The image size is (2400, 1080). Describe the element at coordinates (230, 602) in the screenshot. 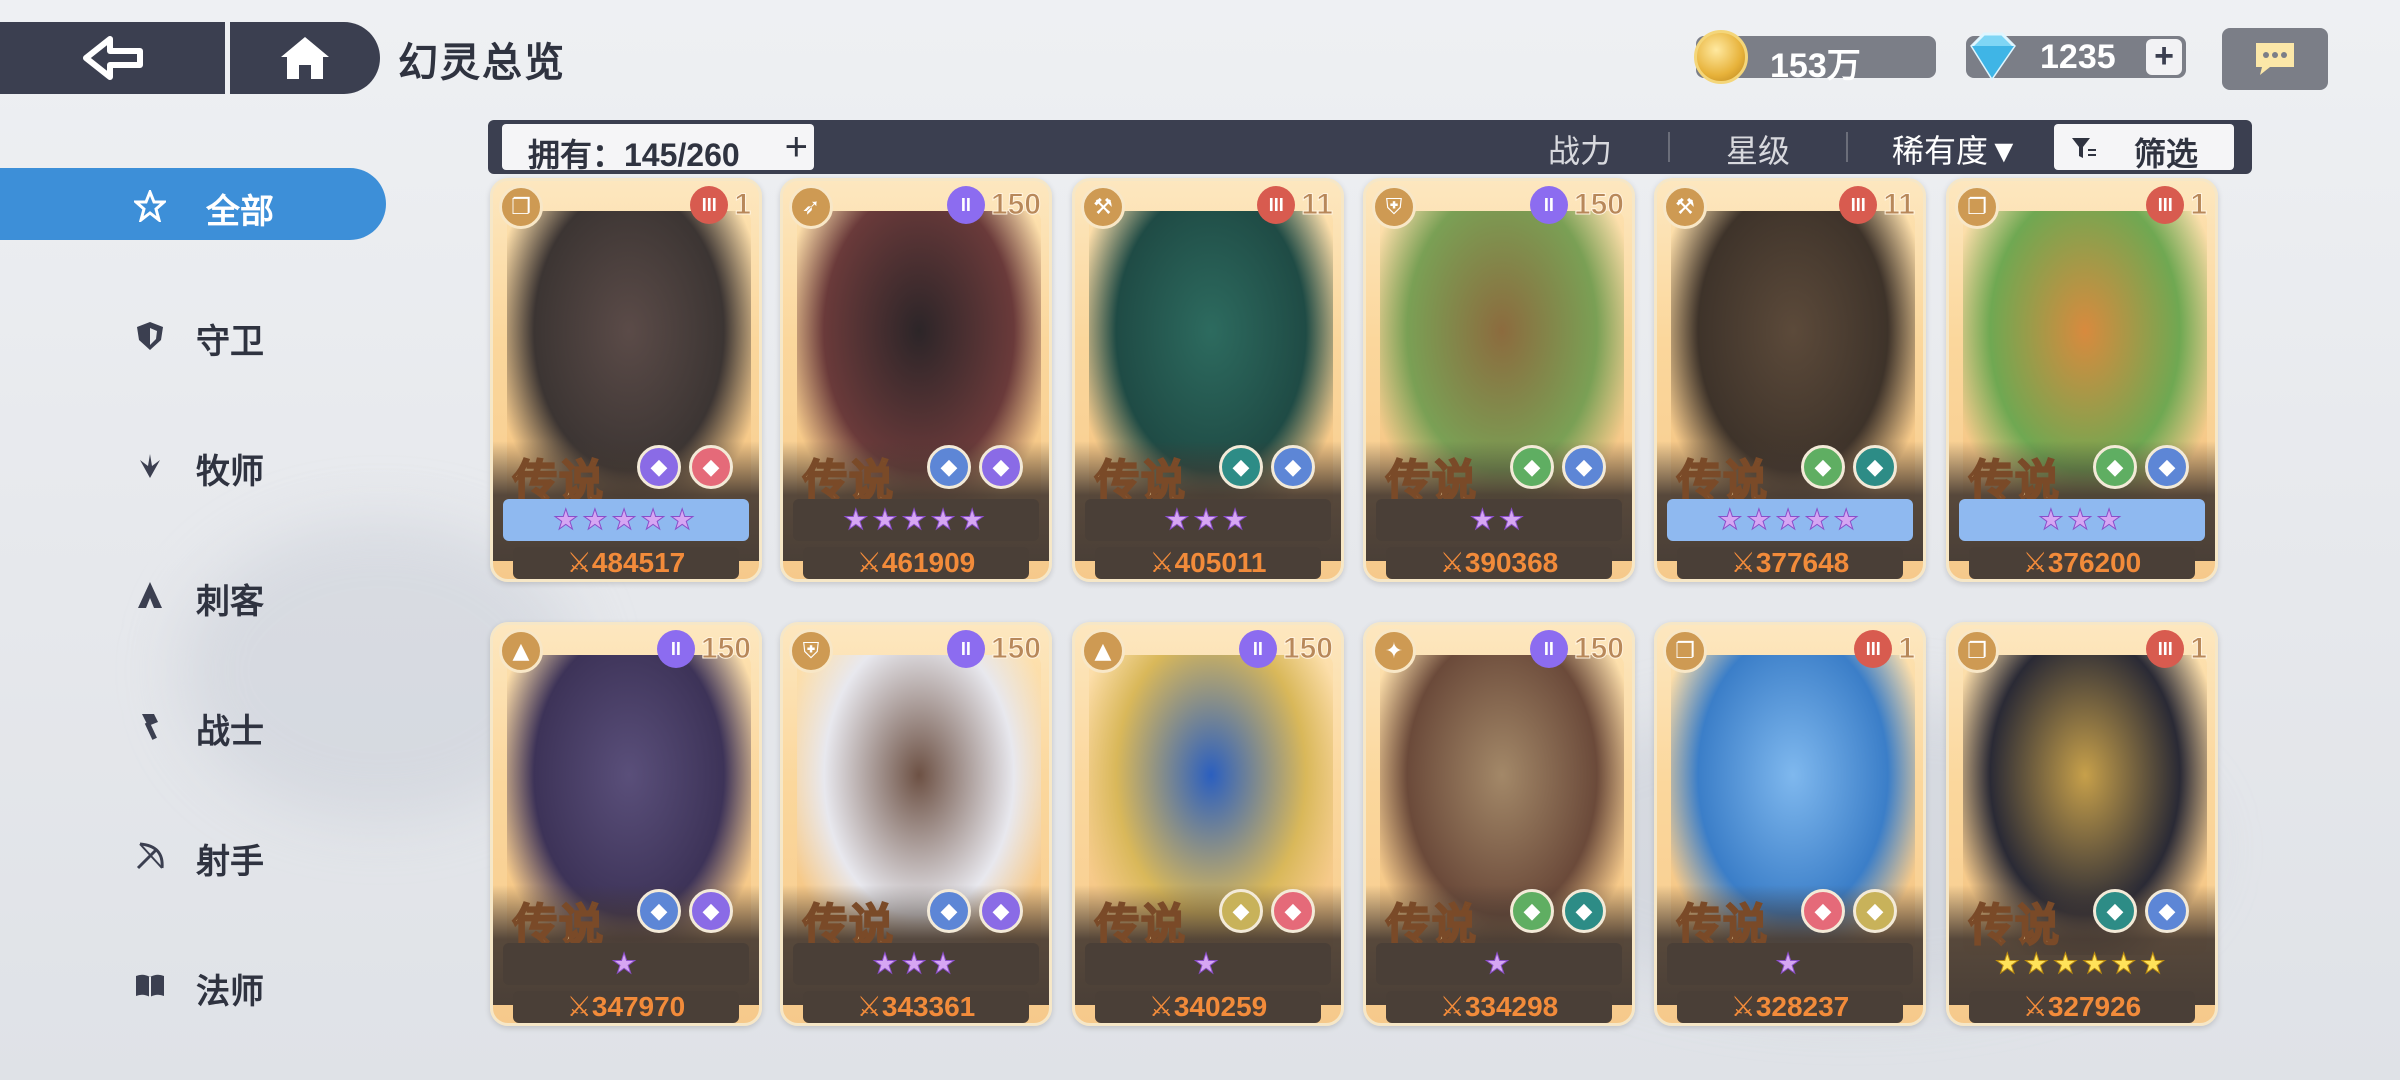

I see `sidebar-item-label: 刺客` at that location.